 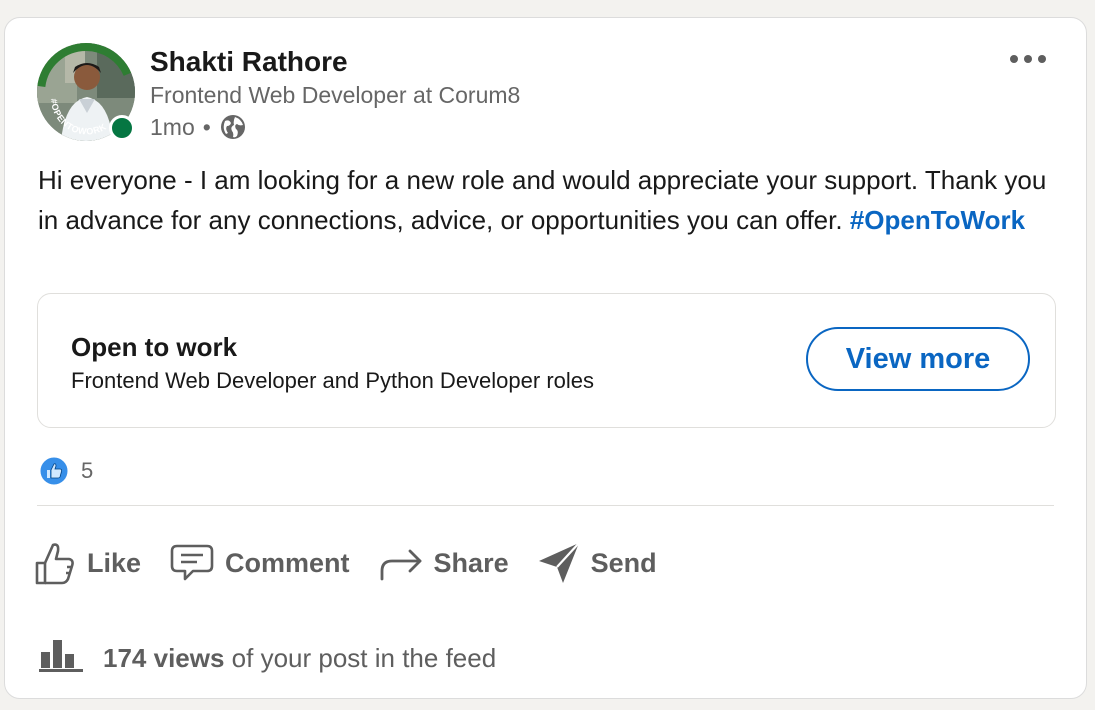 I want to click on more-options-button, so click(x=1028, y=59).